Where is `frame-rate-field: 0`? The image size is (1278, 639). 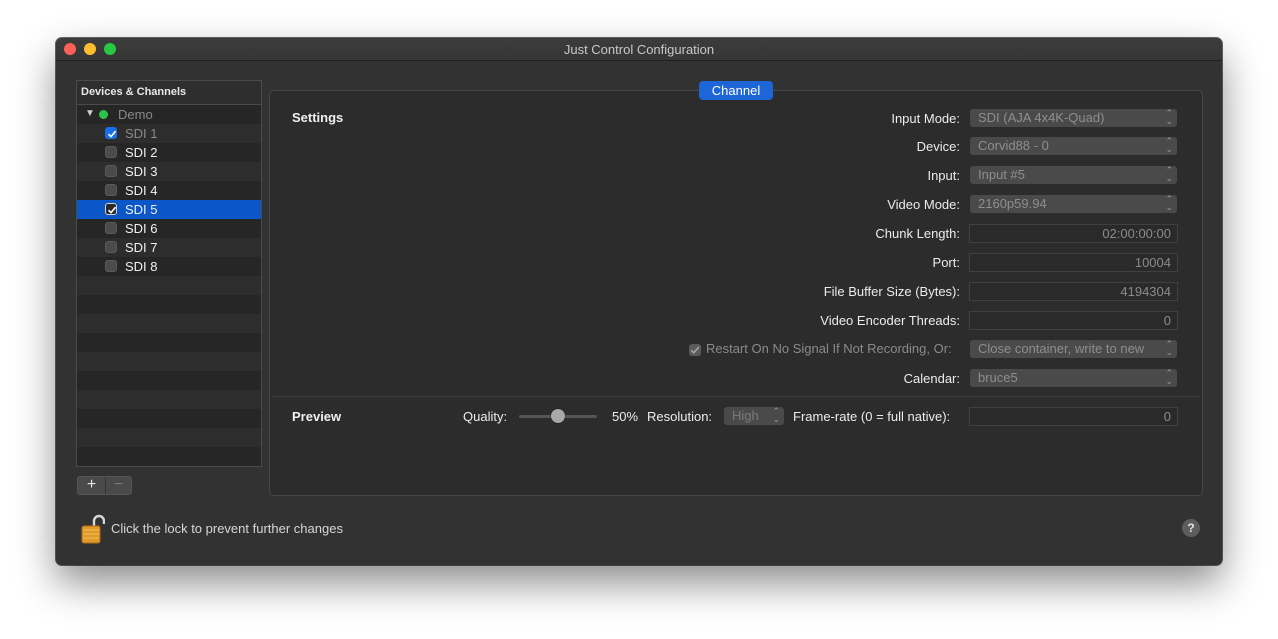
frame-rate-field: 0 is located at coordinates (1073, 416).